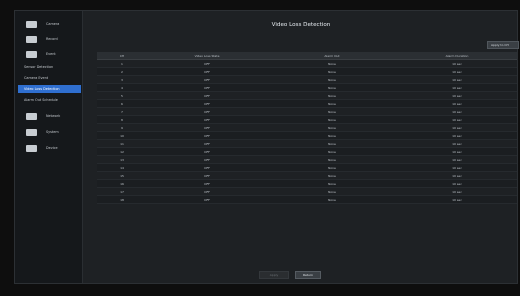 The height and width of the screenshot is (296, 520). I want to click on channel-cell: 3, so click(122, 79).